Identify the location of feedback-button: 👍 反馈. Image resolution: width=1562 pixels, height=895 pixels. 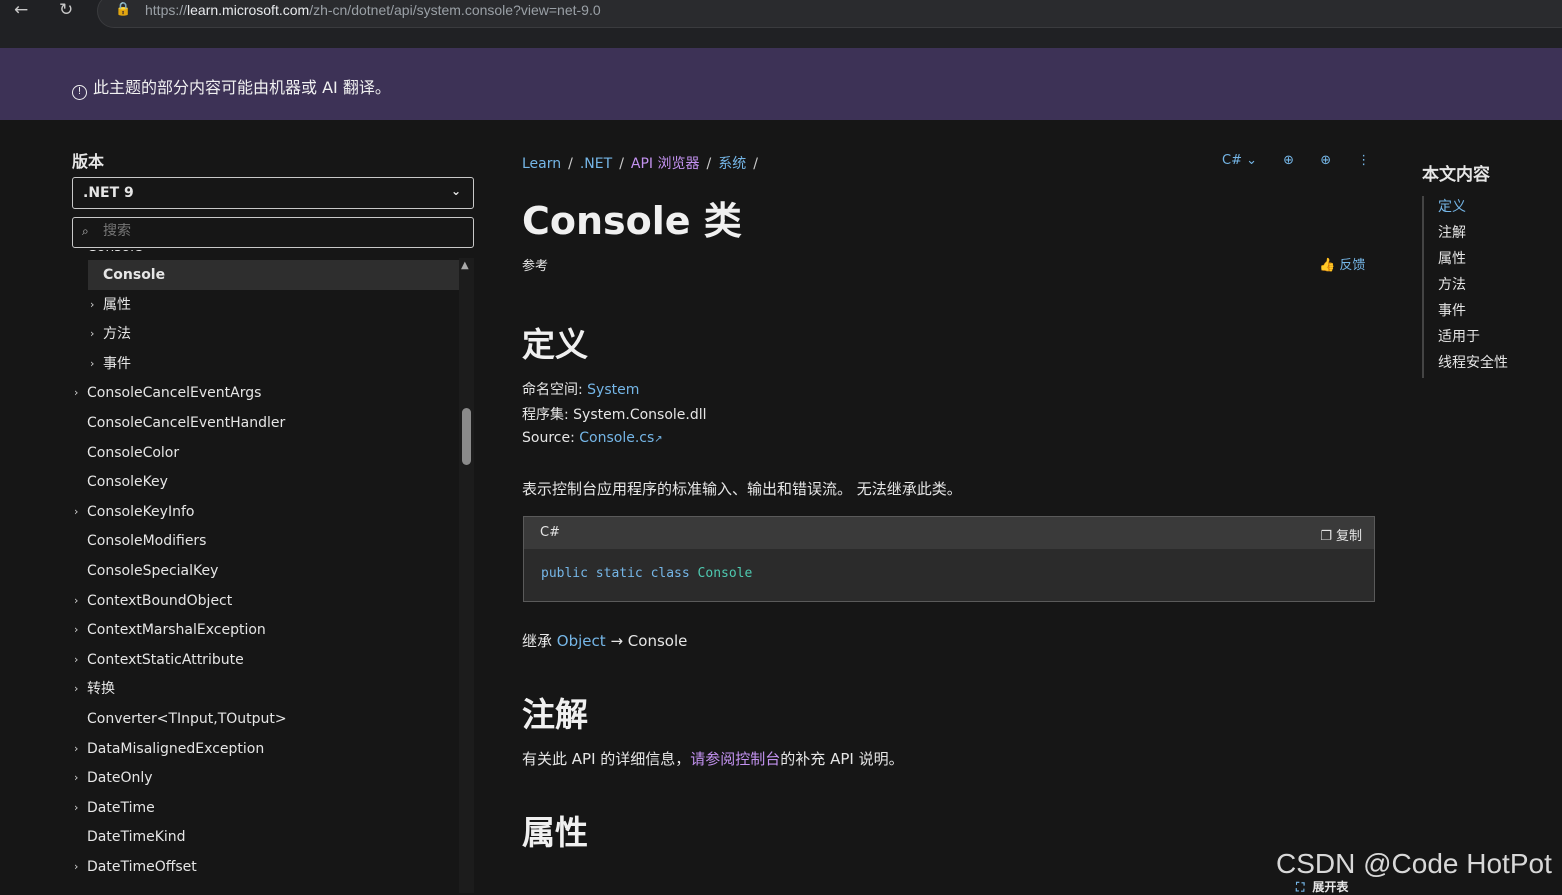
(1342, 263).